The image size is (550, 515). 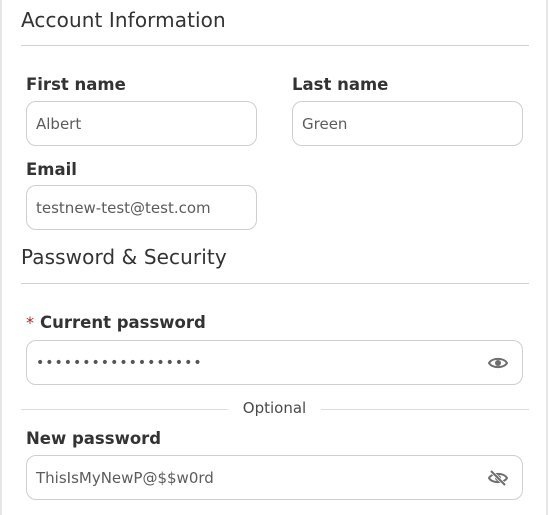 I want to click on current-password-value: ••••••••••••••••••, so click(x=119, y=362).